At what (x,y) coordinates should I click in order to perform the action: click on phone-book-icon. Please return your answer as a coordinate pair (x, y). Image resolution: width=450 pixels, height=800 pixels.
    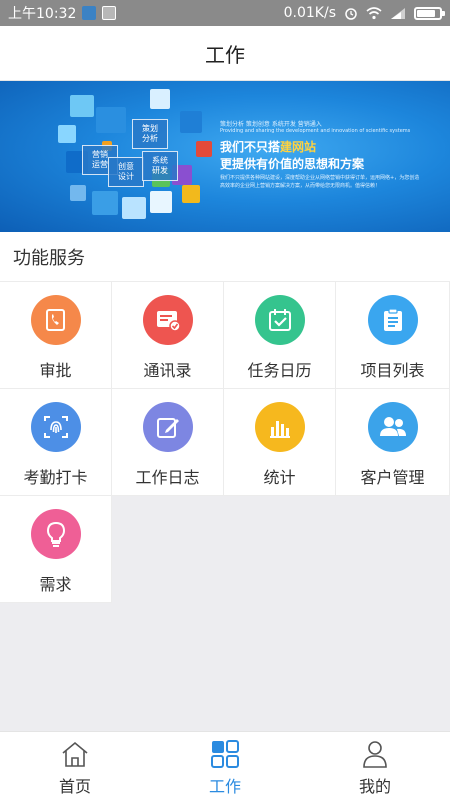
    Looking at the image, I should click on (55, 320).